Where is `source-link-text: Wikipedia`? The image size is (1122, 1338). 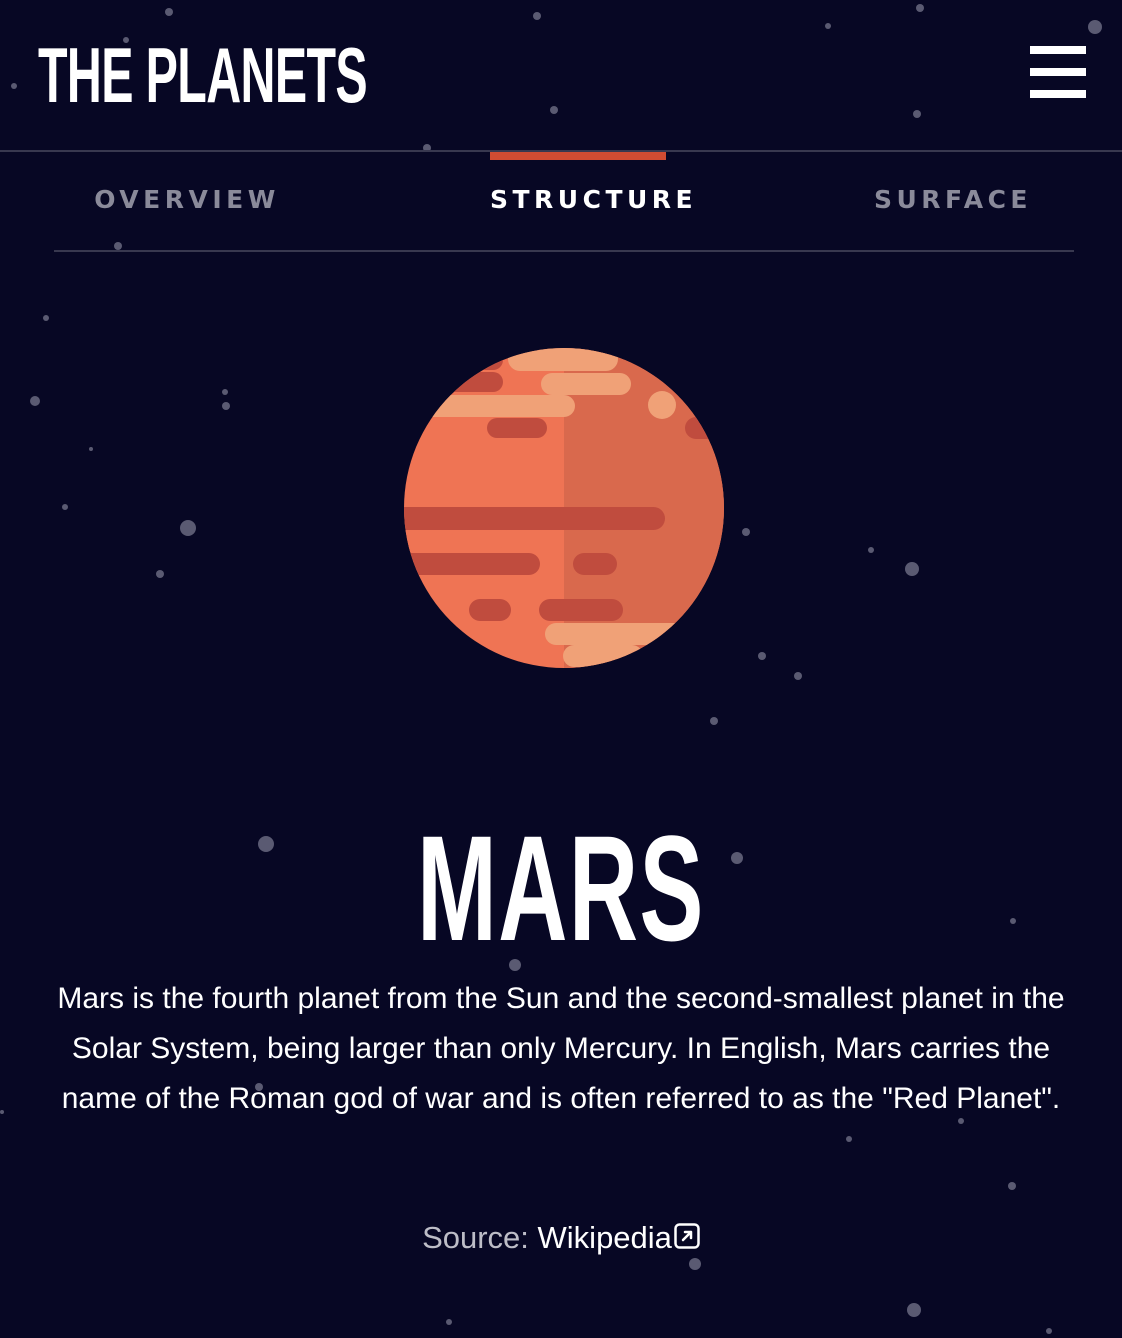 source-link-text: Wikipedia is located at coordinates (604, 1237).